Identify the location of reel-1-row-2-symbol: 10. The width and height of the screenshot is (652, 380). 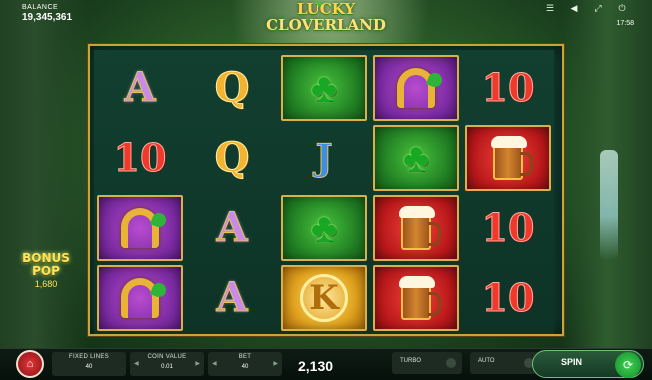
(140, 158).